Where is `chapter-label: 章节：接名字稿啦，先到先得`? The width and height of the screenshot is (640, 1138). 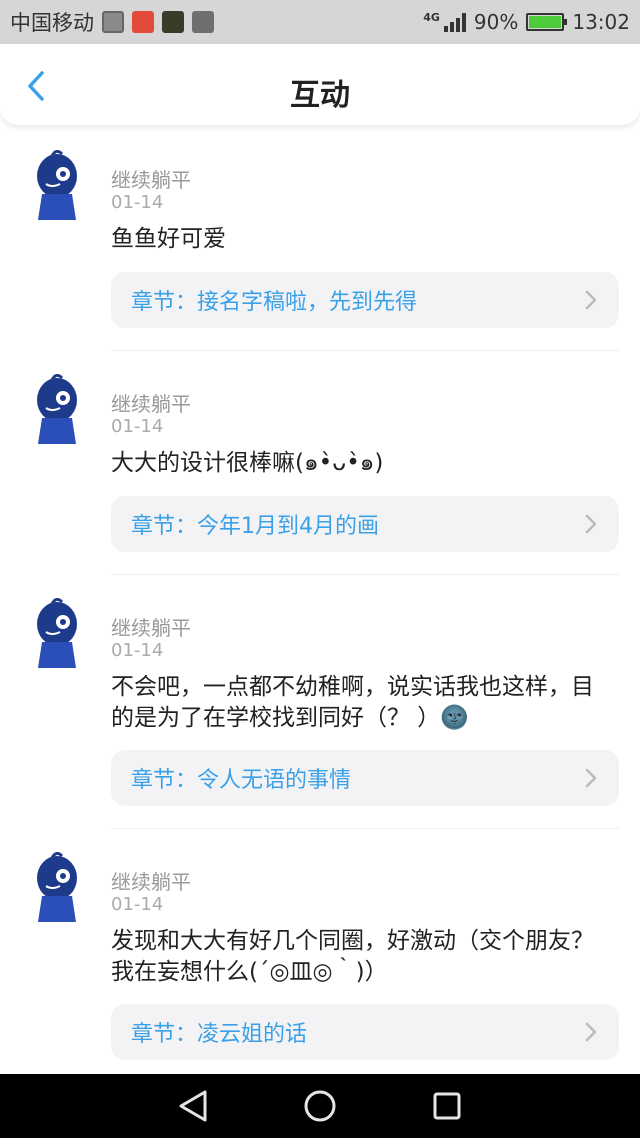 chapter-label: 章节：接名字稿啦，先到先得 is located at coordinates (274, 302).